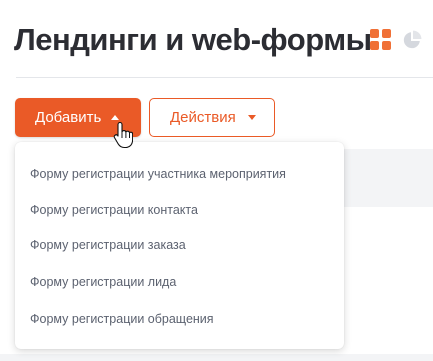  Describe the element at coordinates (103, 282) in the screenshot. I see `menu-item-lead-form: Форму регистрации лида` at that location.